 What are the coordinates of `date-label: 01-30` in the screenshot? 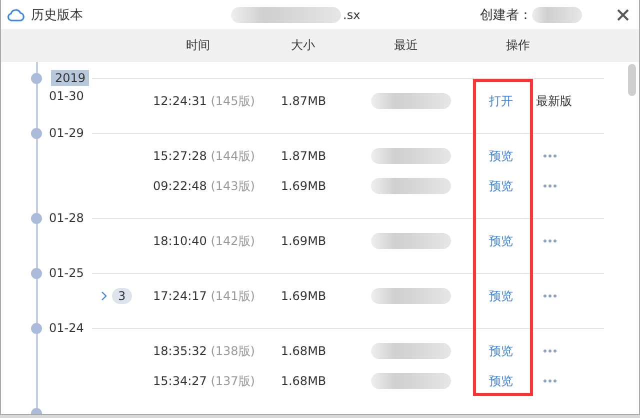 It's located at (67, 96).